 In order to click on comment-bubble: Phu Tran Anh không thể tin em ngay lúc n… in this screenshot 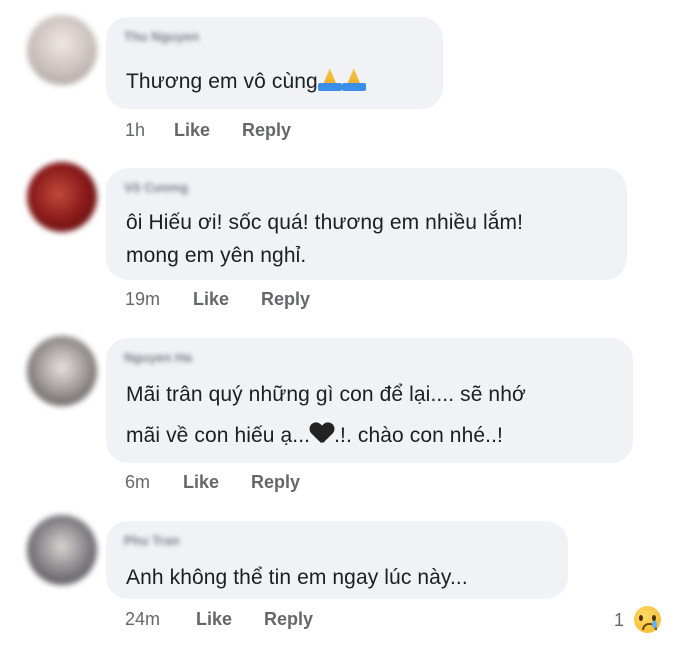, I will do `click(337, 560)`.